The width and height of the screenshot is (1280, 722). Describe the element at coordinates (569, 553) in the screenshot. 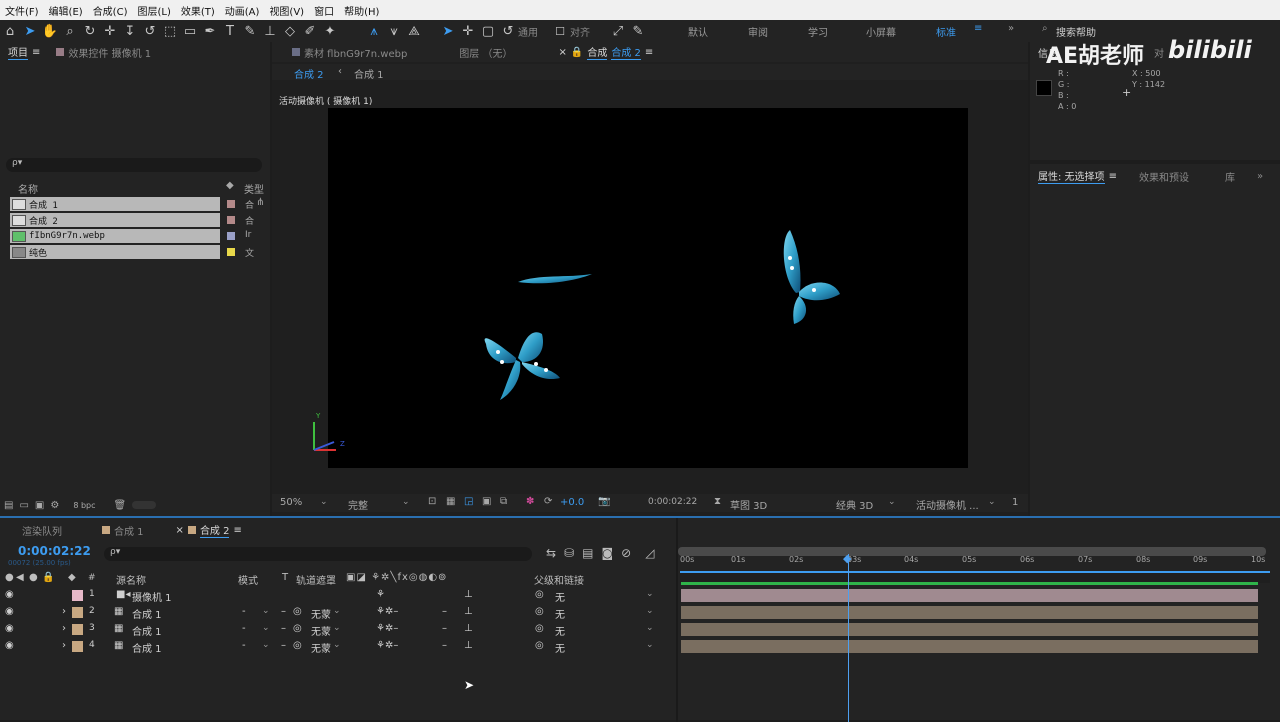

I see `shy-layers-icon: ⛁` at that location.